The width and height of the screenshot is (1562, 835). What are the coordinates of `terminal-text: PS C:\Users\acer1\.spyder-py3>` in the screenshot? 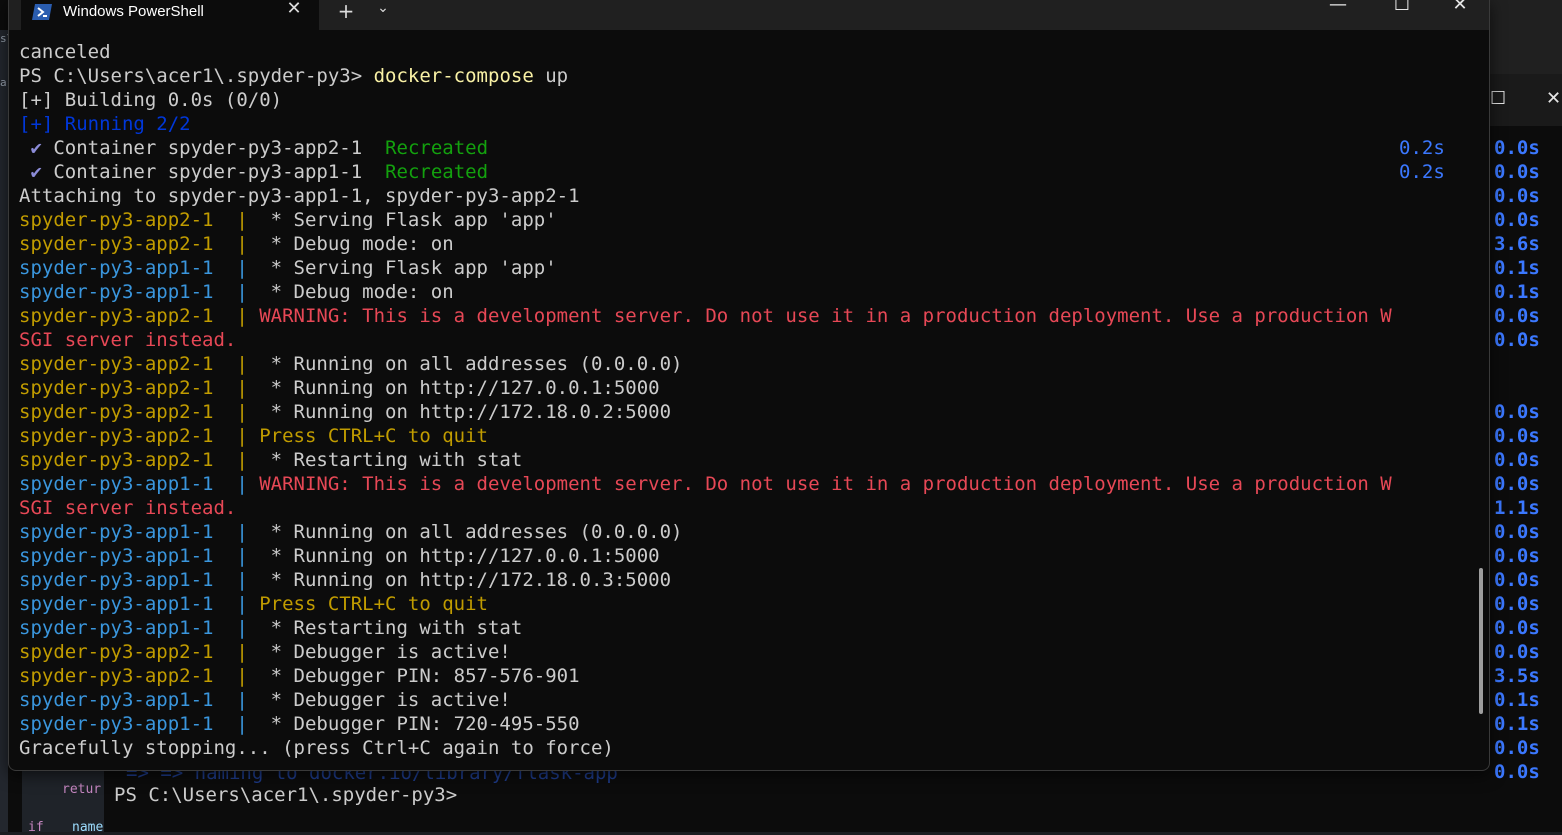 It's located at (196, 76).